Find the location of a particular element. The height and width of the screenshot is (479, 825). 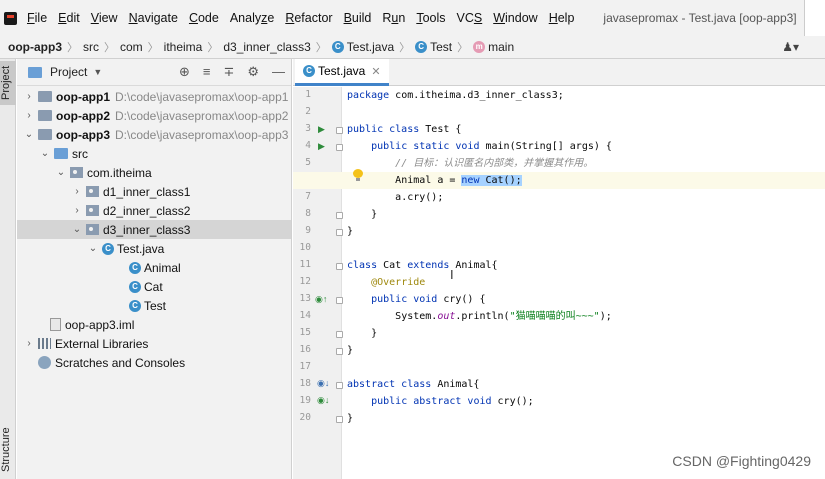

tree-item-cat: C Cat is located at coordinates (154, 286).